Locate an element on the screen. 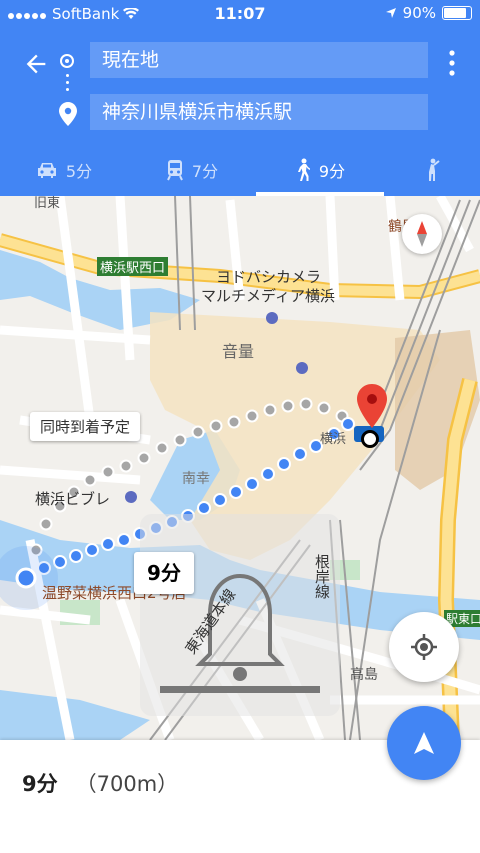 This screenshot has width=480, height=853. tab-transit: 7分 is located at coordinates (192, 170).